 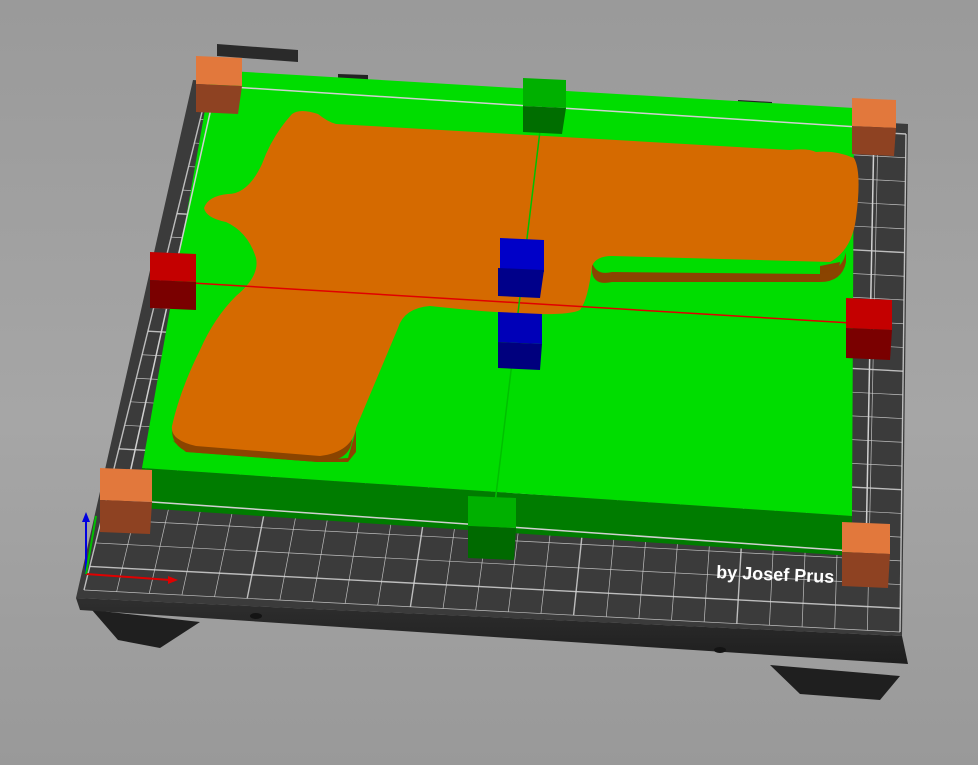 What do you see at coordinates (520, 341) in the screenshot?
I see `z-axis-handle-bottom` at bounding box center [520, 341].